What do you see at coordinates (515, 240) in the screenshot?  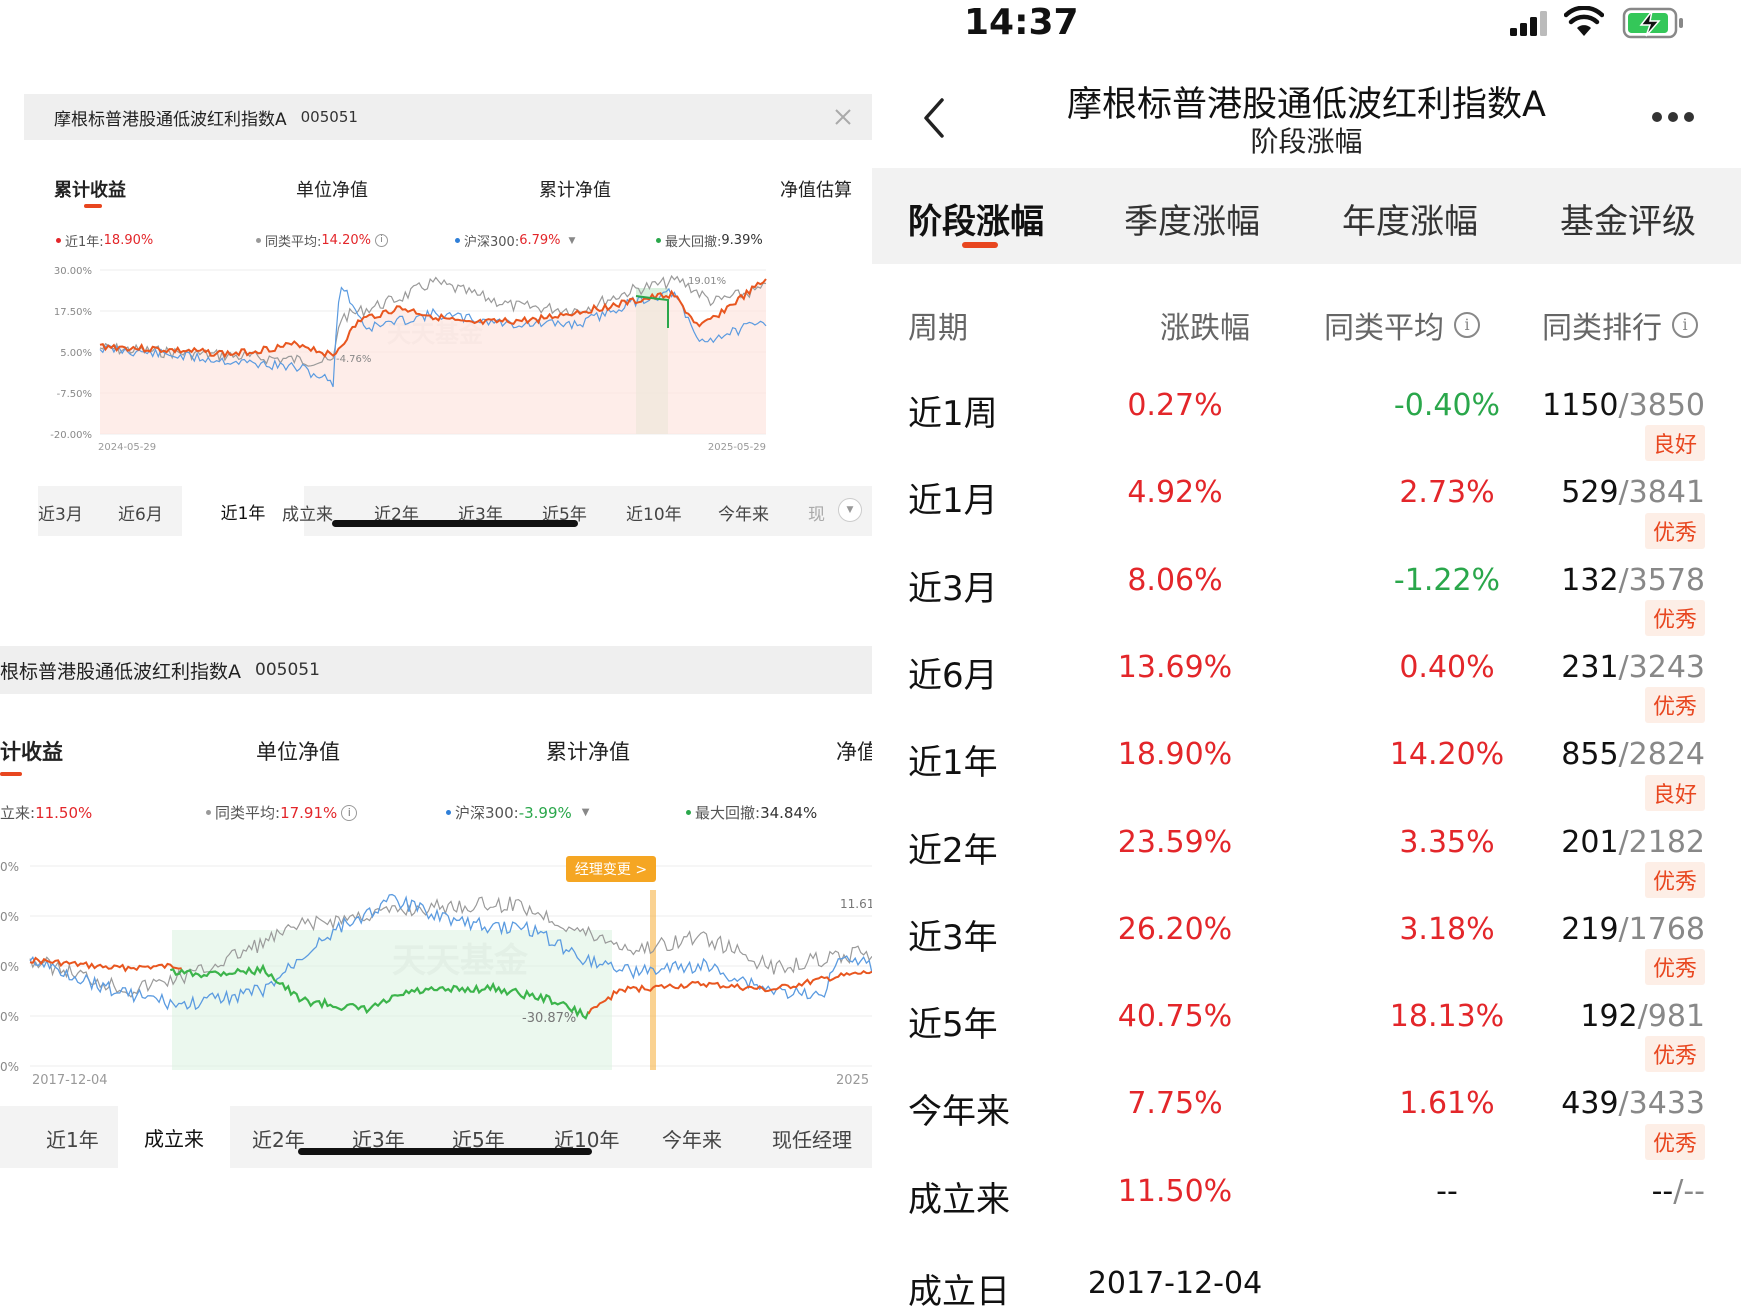 I see `legend-index: 沪深300: 6.79% ▼` at bounding box center [515, 240].